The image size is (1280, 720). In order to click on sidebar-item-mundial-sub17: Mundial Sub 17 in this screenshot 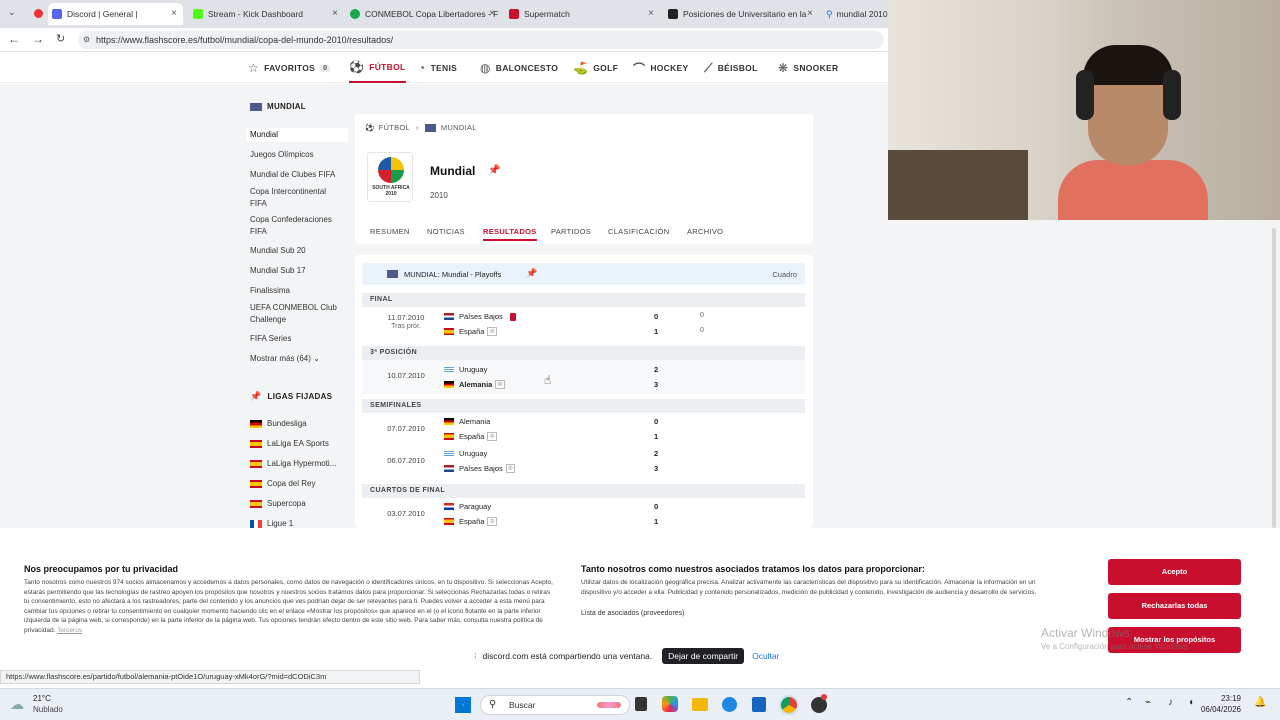, I will do `click(299, 271)`.